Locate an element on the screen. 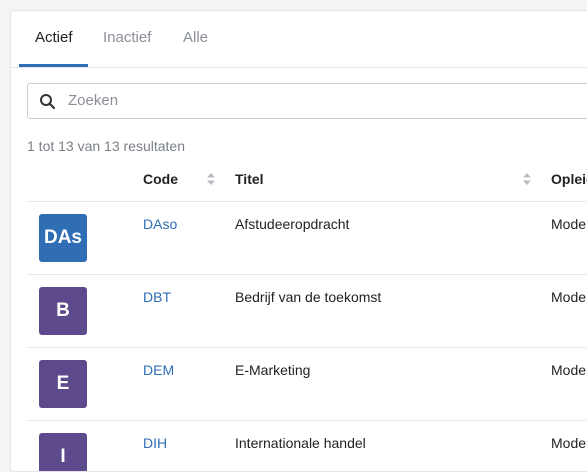  course-title: Afstudeeropdracht is located at coordinates (292, 224).